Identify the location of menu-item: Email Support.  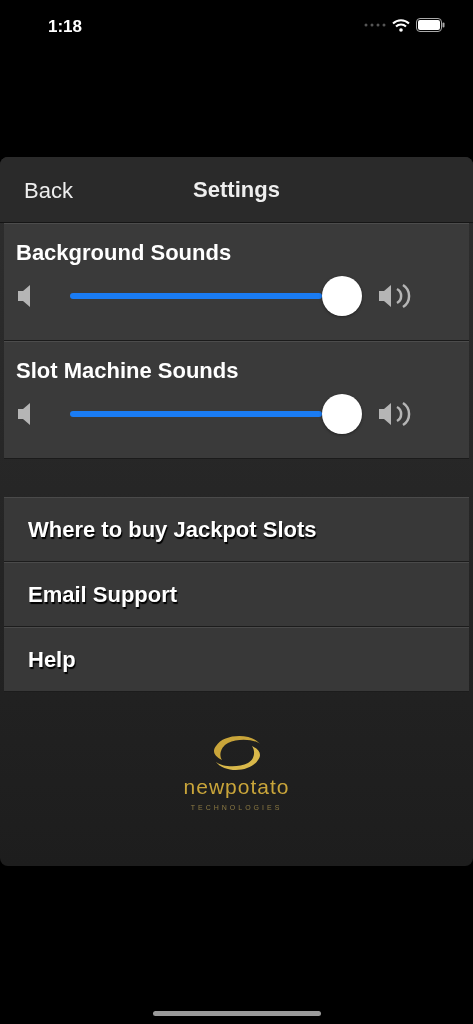
(236, 594).